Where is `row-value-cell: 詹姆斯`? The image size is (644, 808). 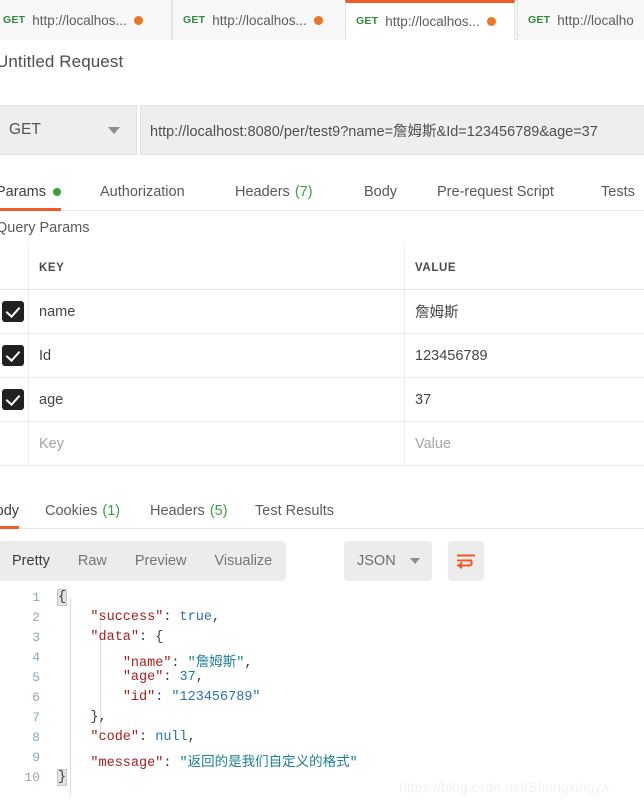
row-value-cell: 詹姆斯 is located at coordinates (524, 312).